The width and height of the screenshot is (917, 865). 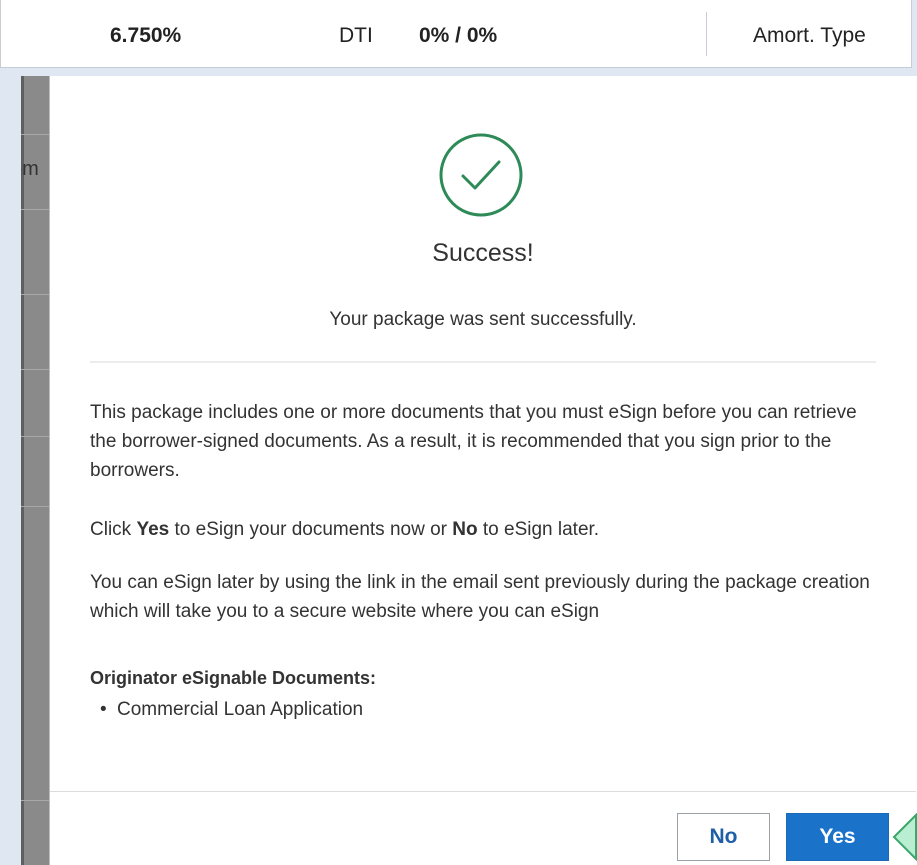 What do you see at coordinates (22, 470) in the screenshot?
I see `background-column-edge` at bounding box center [22, 470].